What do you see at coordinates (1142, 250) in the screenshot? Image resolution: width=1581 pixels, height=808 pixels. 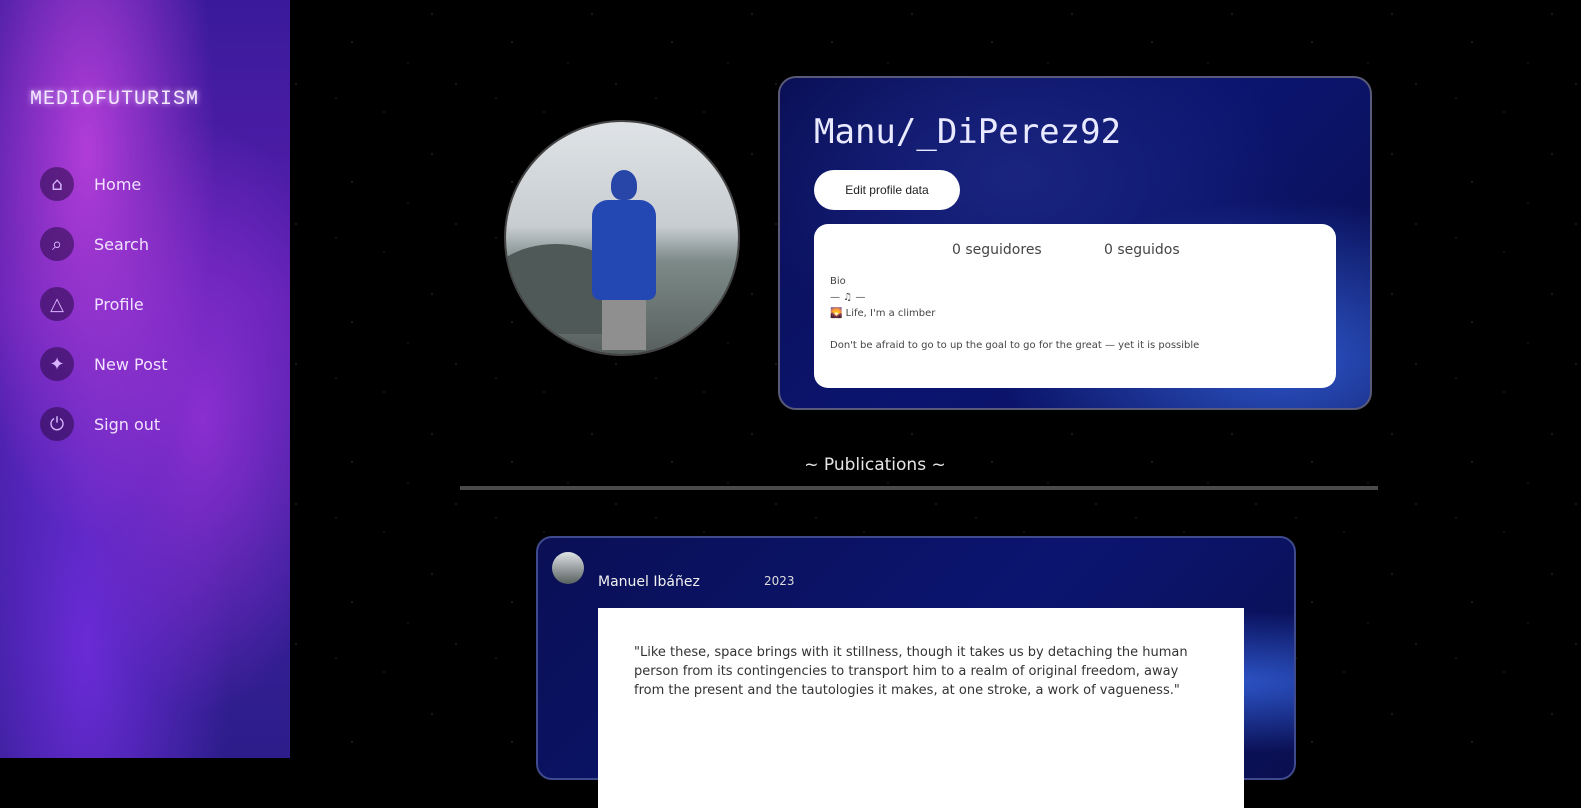 I see `following-count: 0 seguidos` at bounding box center [1142, 250].